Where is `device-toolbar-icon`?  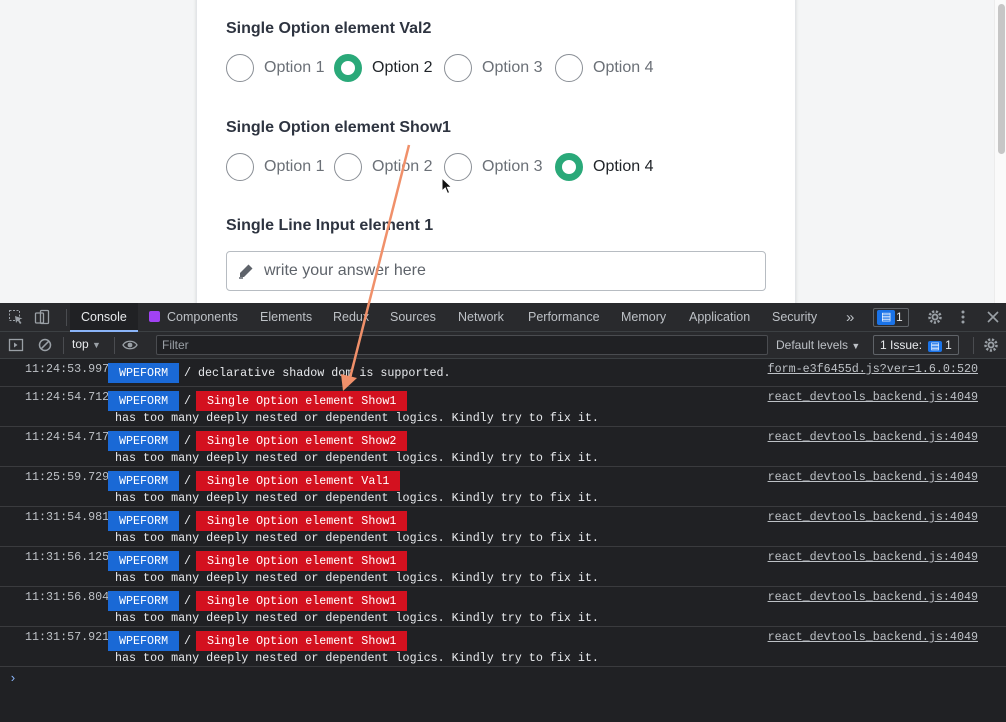
device-toolbar-icon is located at coordinates (42, 317).